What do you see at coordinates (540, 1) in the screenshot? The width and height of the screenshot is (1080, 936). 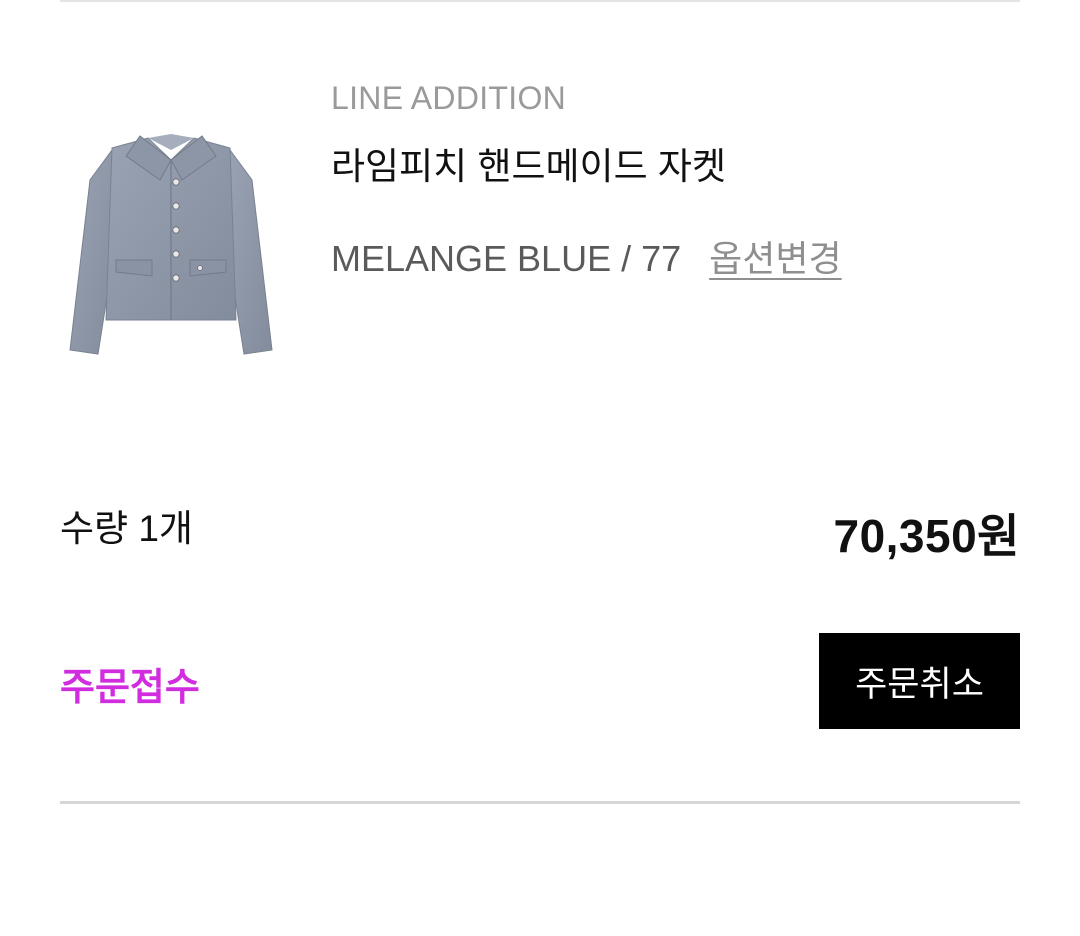 I see `top-divider` at bounding box center [540, 1].